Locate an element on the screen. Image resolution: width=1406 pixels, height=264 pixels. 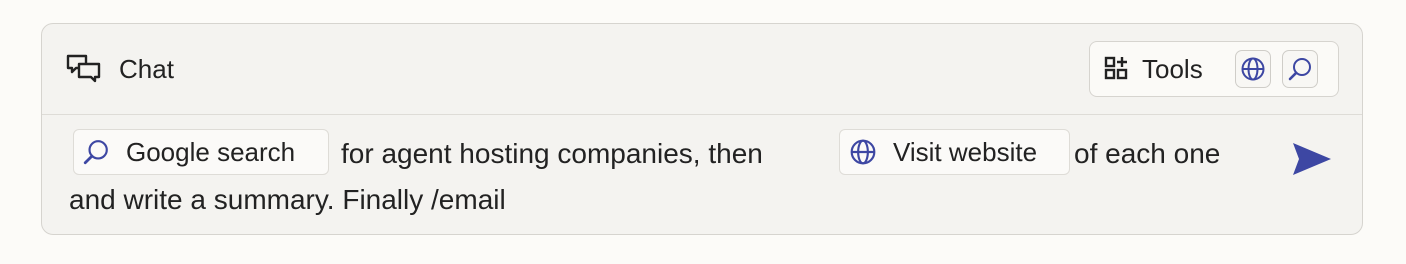
globe-tool-button is located at coordinates (1253, 69).